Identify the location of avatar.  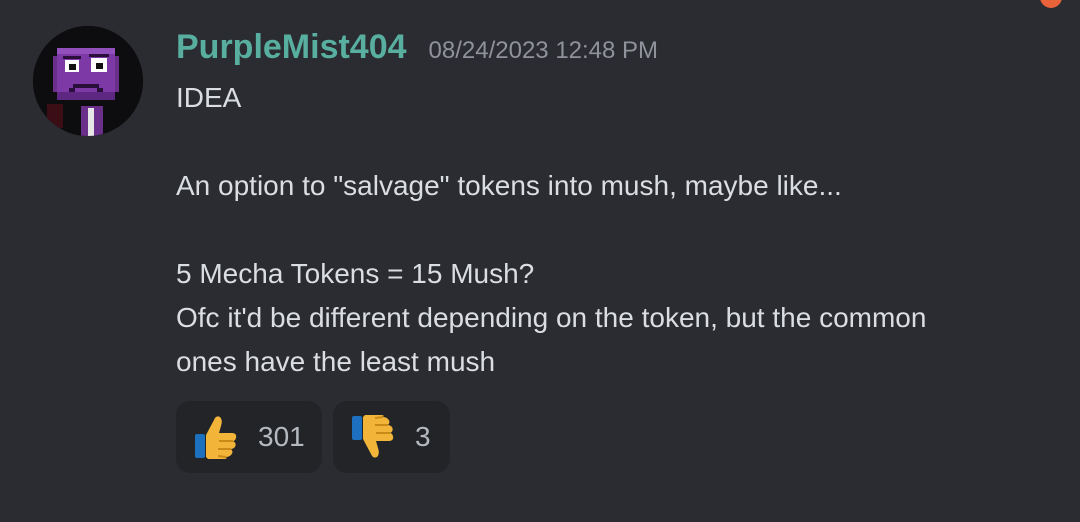
(88, 81).